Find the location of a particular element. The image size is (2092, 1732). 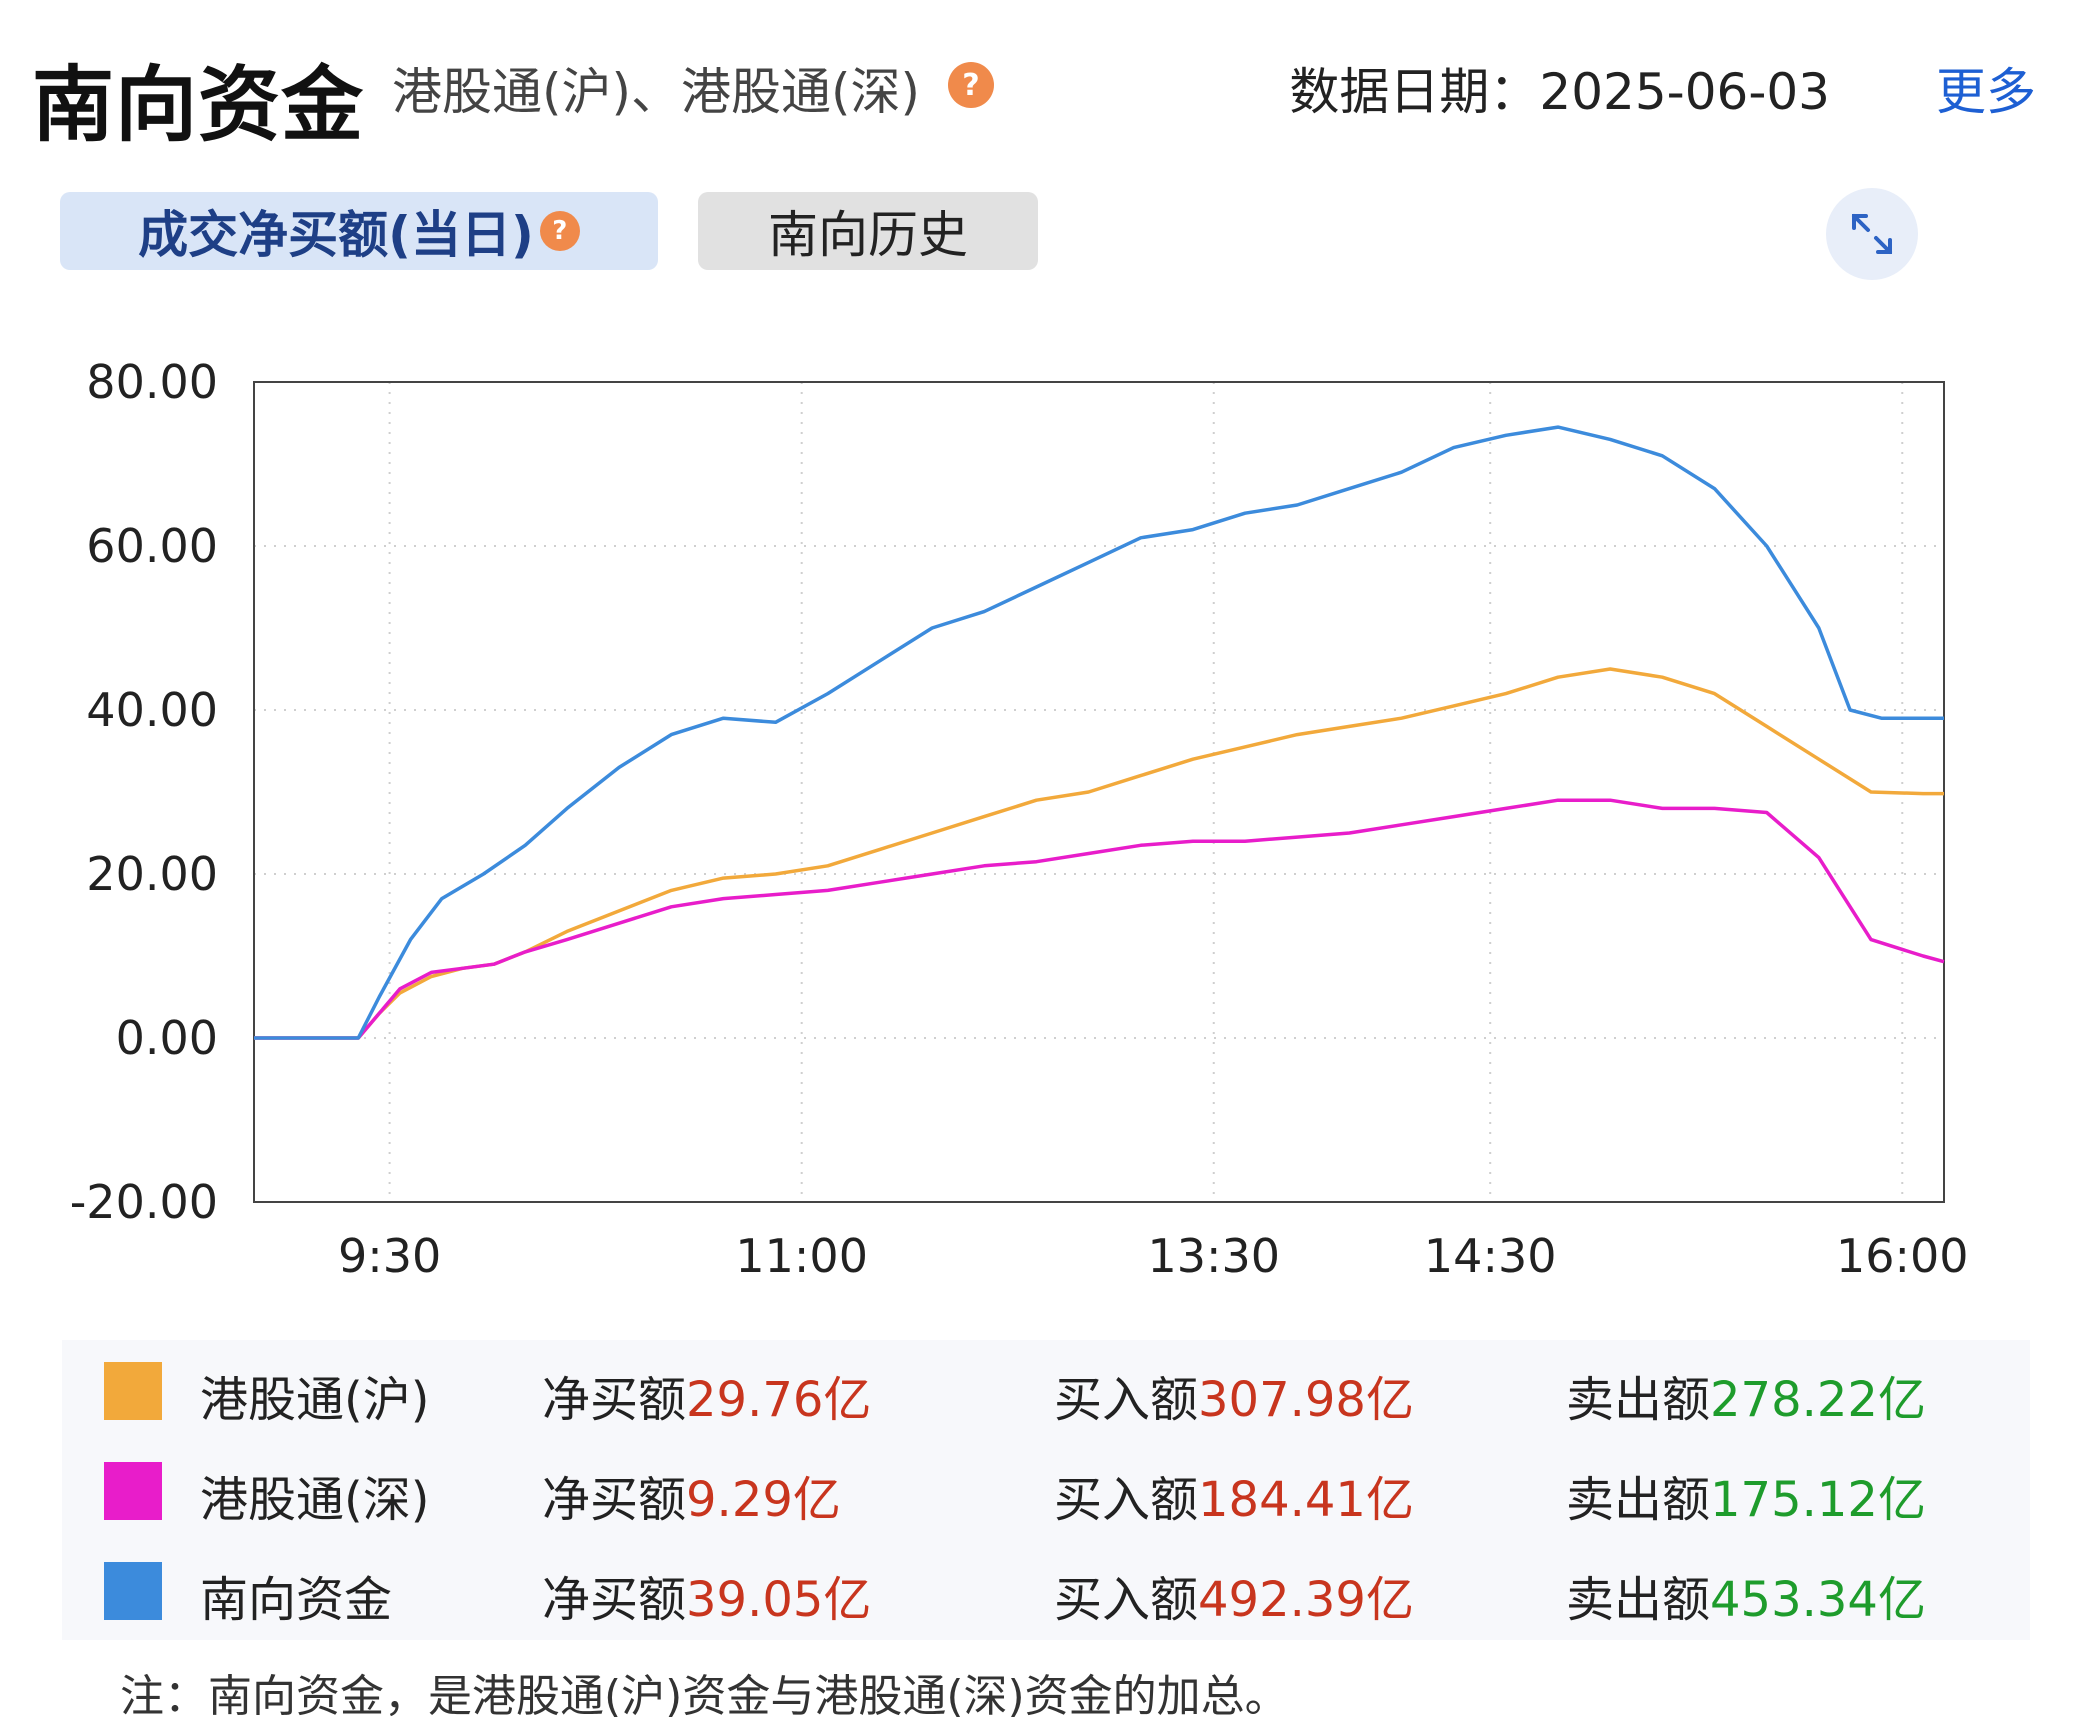

sell-value: 453.34亿 is located at coordinates (1818, 1600).